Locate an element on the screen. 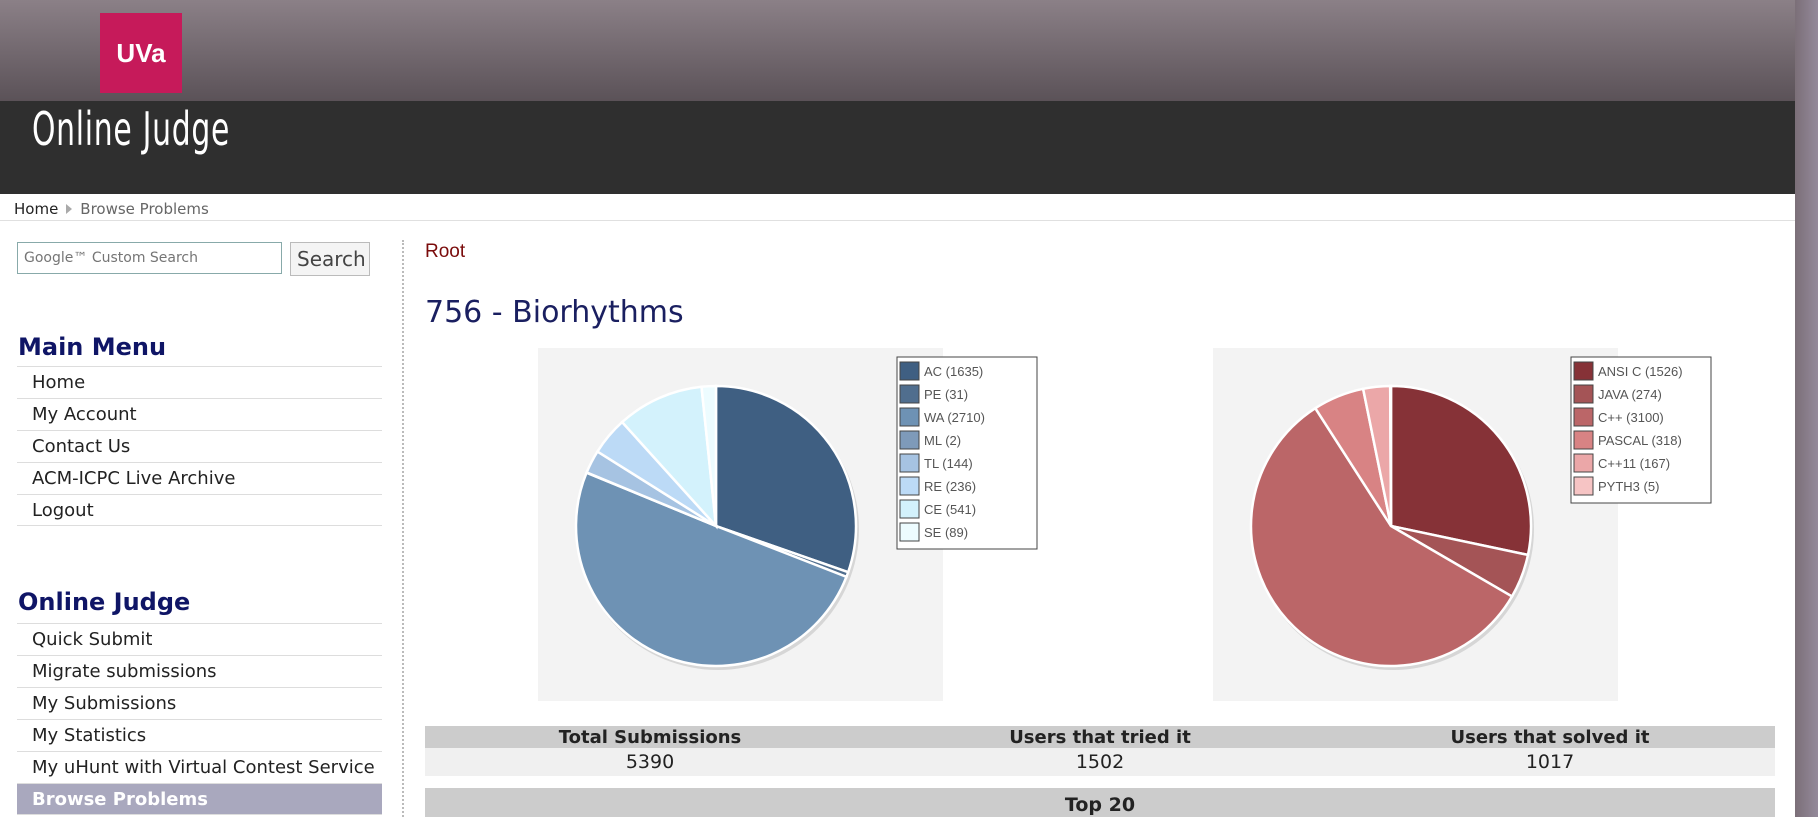  legend-label: PYTH3 (5) is located at coordinates (1628, 486).